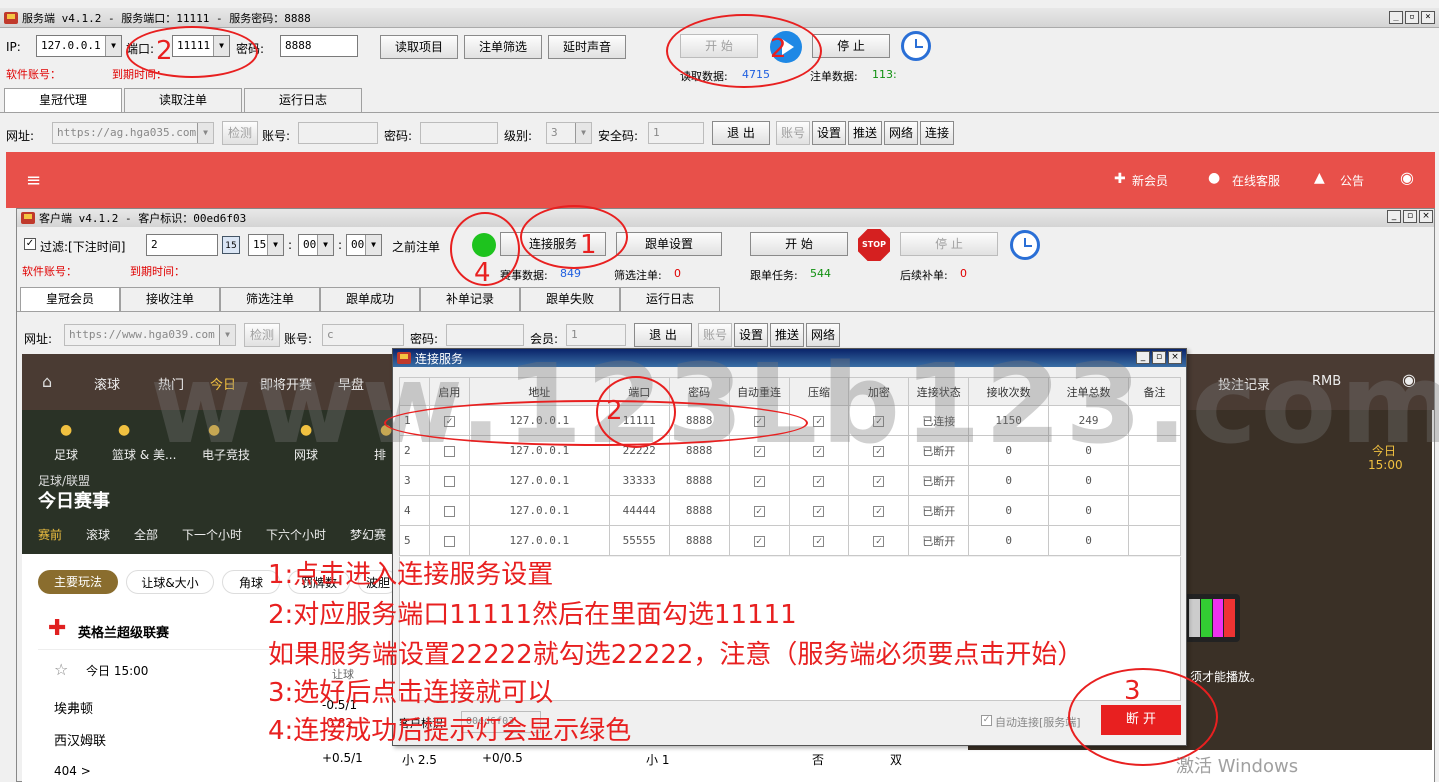 The width and height of the screenshot is (1439, 782). Describe the element at coordinates (793, 133) in the screenshot. I see `account-button: 账号` at that location.